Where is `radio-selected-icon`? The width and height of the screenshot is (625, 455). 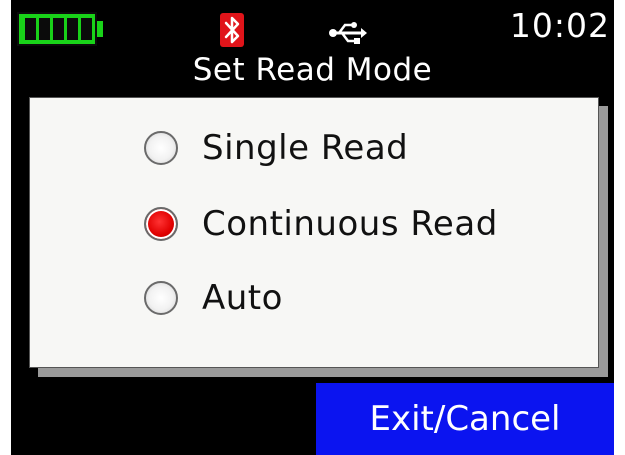 radio-selected-icon is located at coordinates (161, 224).